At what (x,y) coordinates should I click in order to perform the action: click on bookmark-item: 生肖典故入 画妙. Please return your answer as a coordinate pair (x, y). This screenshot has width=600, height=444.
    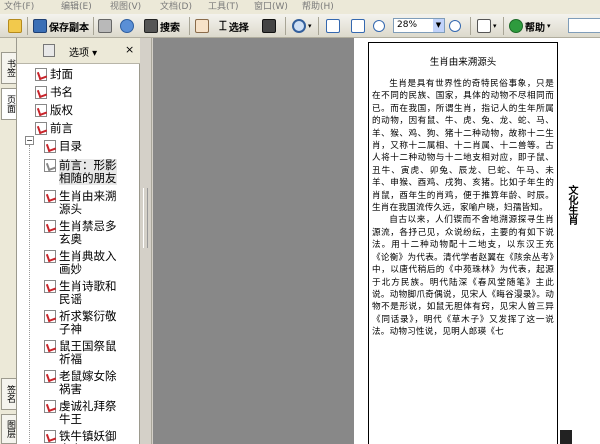
    Looking at the image, I should click on (80, 263).